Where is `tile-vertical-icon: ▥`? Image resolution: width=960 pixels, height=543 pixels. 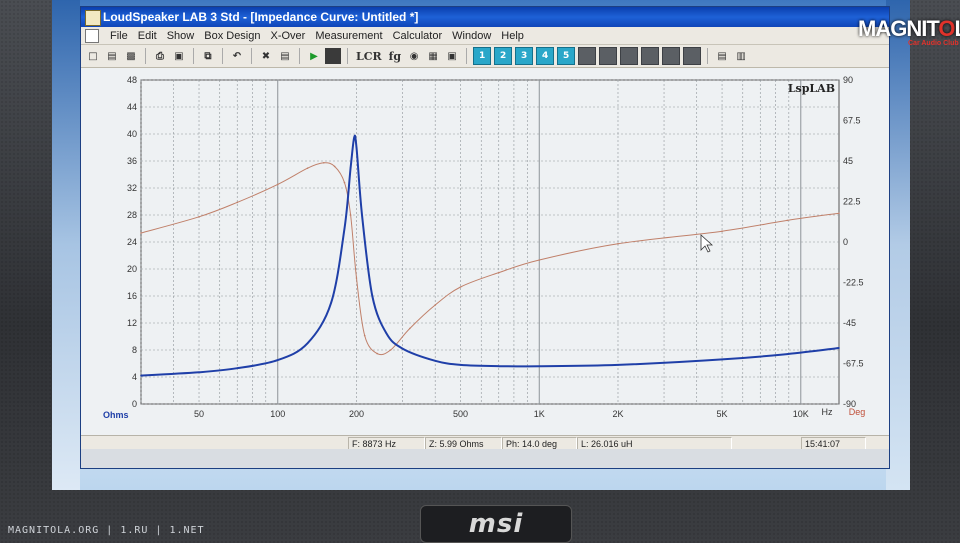
tile-vertical-icon: ▥ is located at coordinates (741, 56).